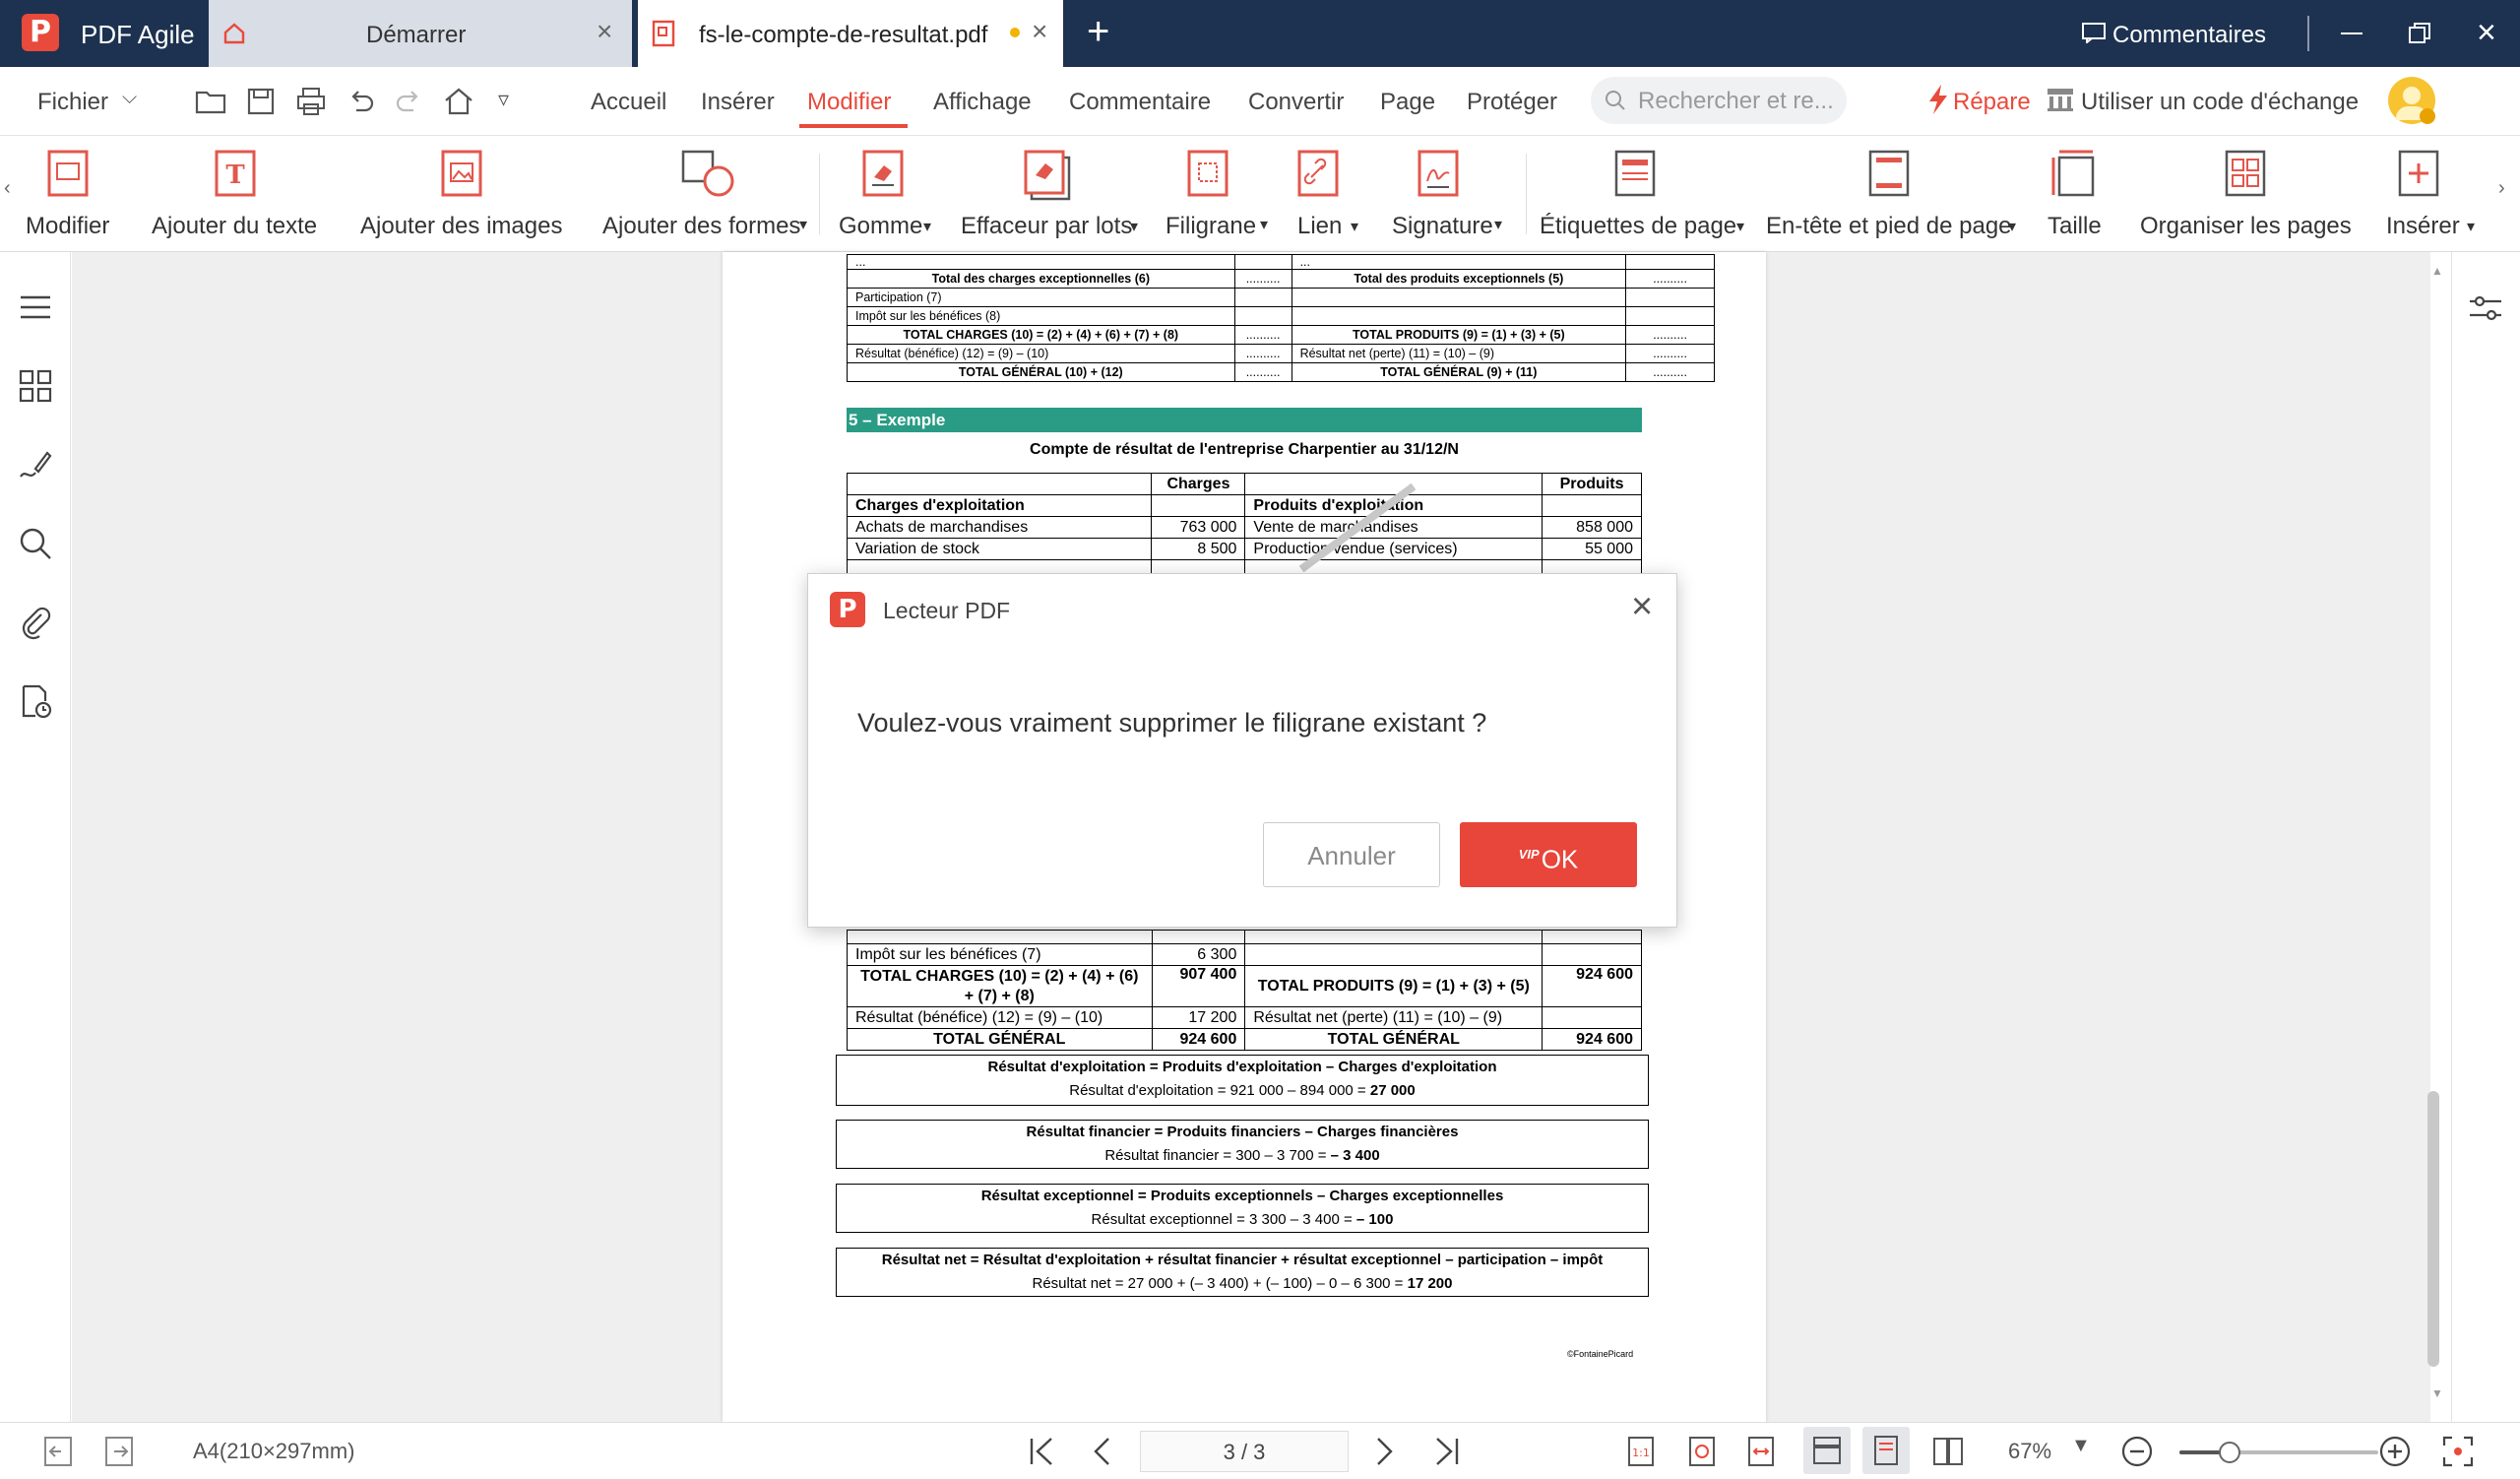  I want to click on thumbnails-icon, so click(35, 386).